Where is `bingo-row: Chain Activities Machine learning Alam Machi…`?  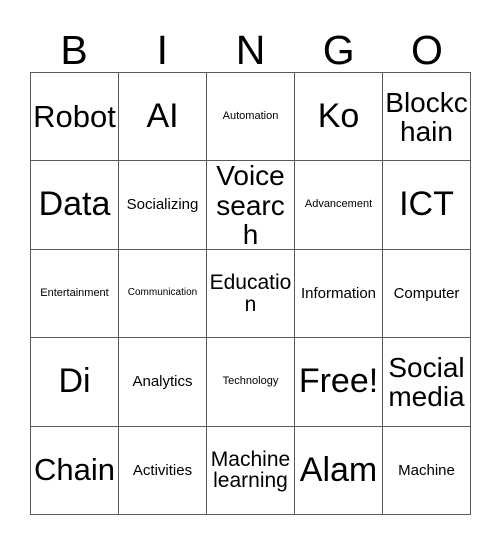 bingo-row: Chain Activities Machine learning Alam Machi… is located at coordinates (251, 471).